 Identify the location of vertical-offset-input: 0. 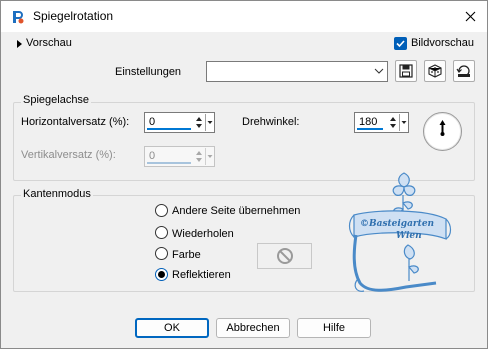
(179, 156).